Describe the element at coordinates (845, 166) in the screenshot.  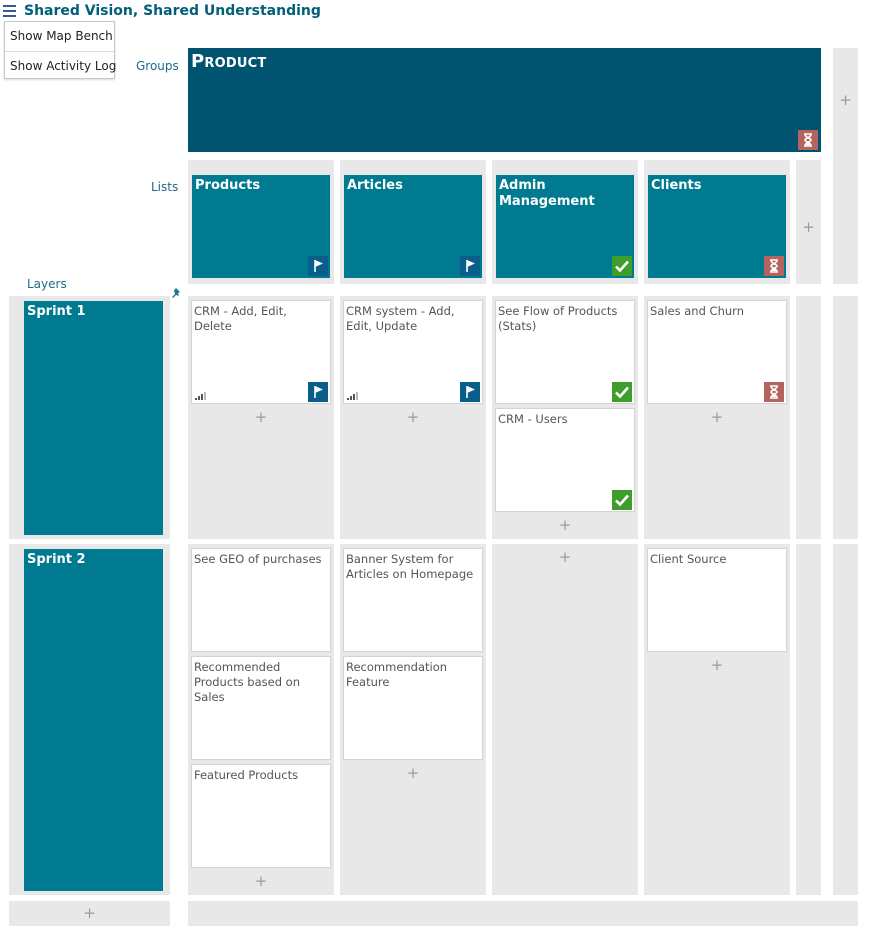
I see `add-group-lane: +` at that location.